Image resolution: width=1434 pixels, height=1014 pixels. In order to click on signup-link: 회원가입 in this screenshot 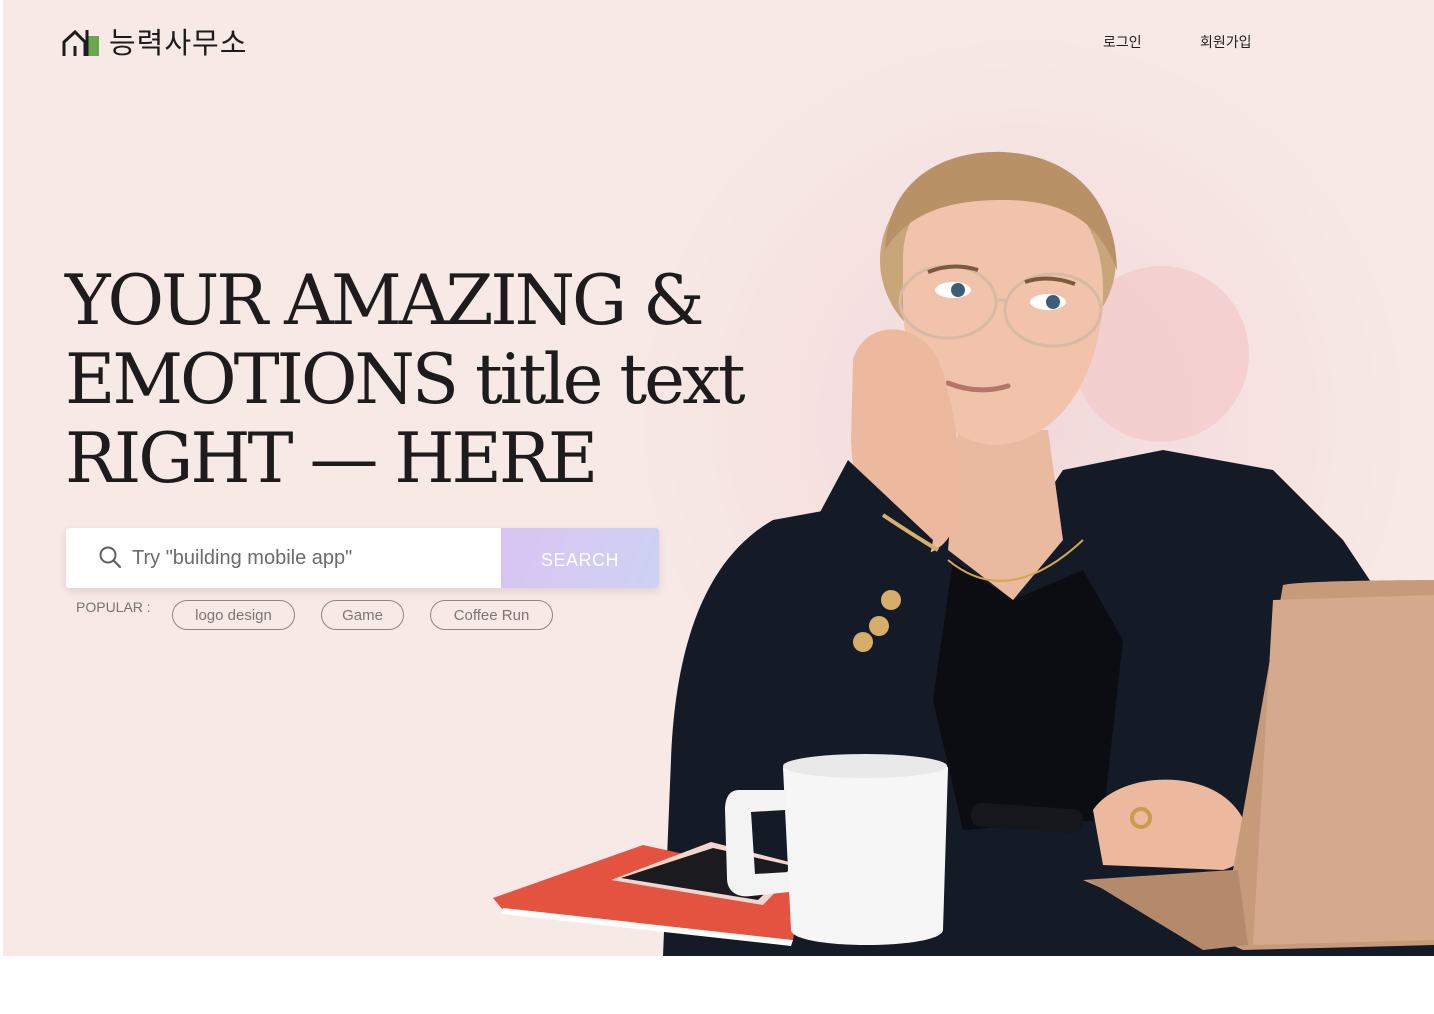, I will do `click(1226, 42)`.